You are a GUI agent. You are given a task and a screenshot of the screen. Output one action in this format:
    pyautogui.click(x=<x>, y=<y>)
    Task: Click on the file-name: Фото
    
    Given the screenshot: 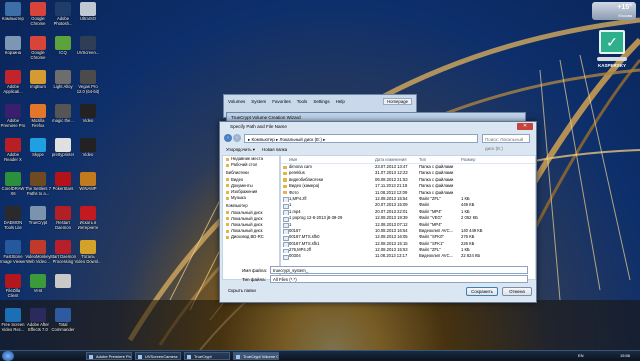 What is the action you would take?
    pyautogui.click(x=294, y=192)
    